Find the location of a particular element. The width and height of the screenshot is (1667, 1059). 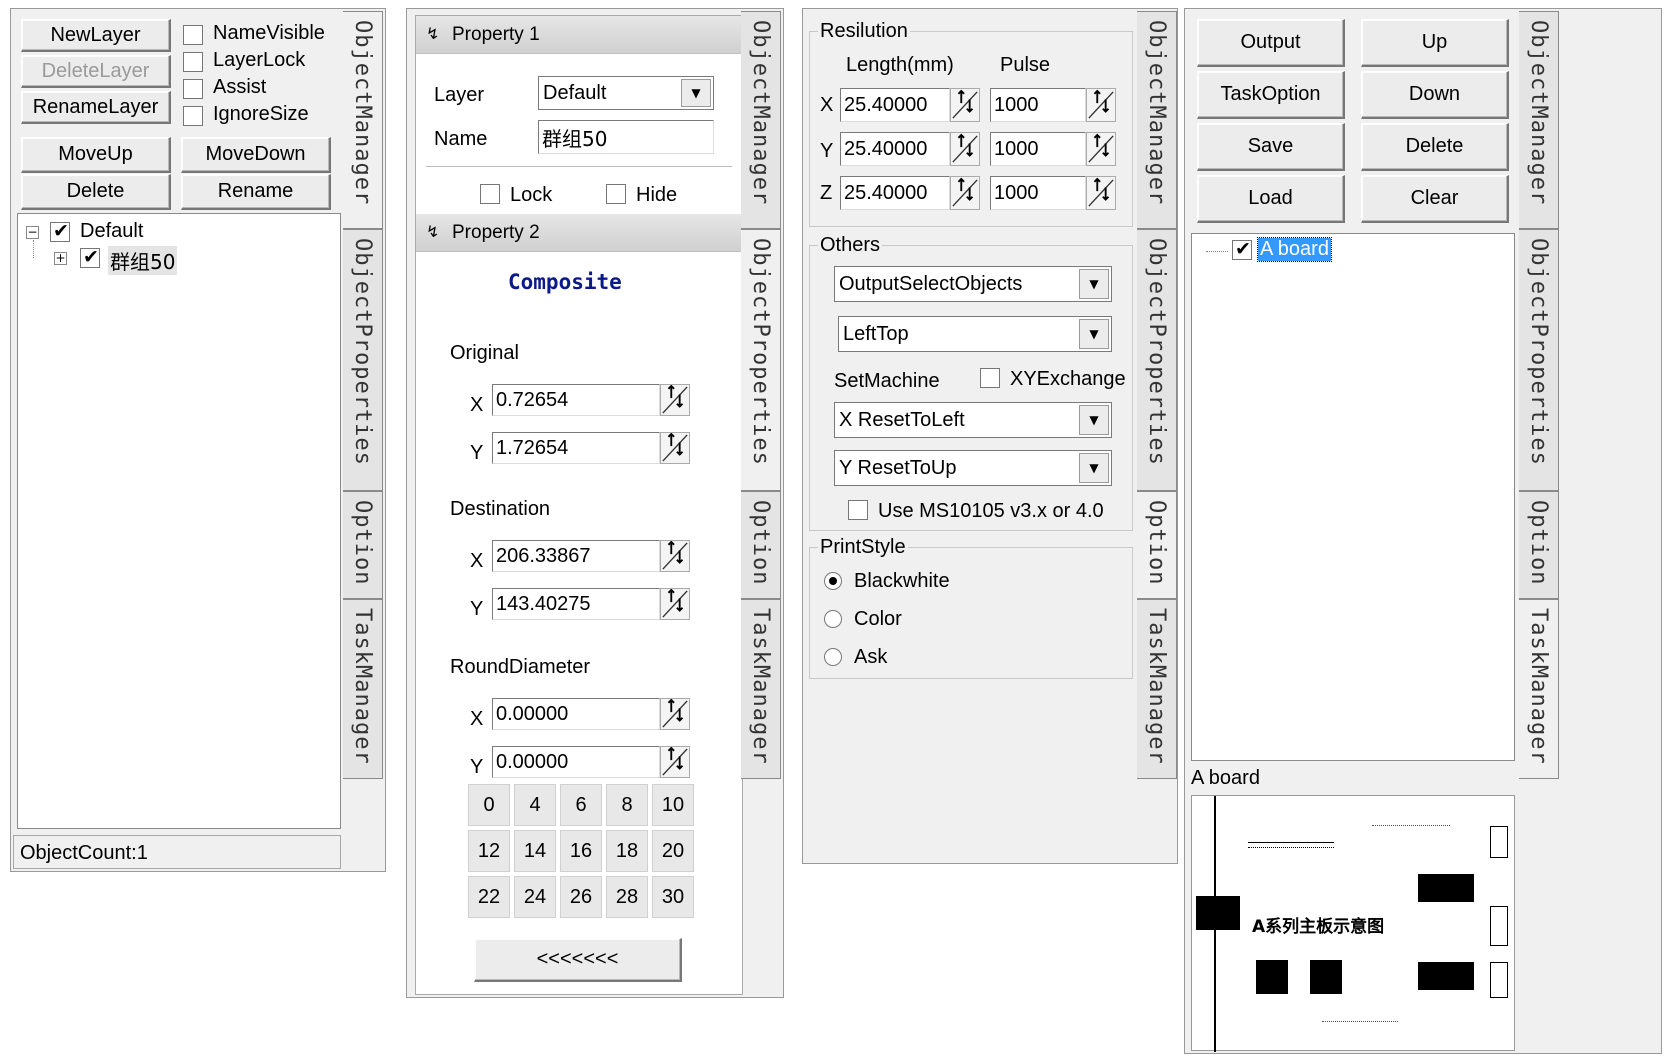

up-button: Up is located at coordinates (1435, 43).